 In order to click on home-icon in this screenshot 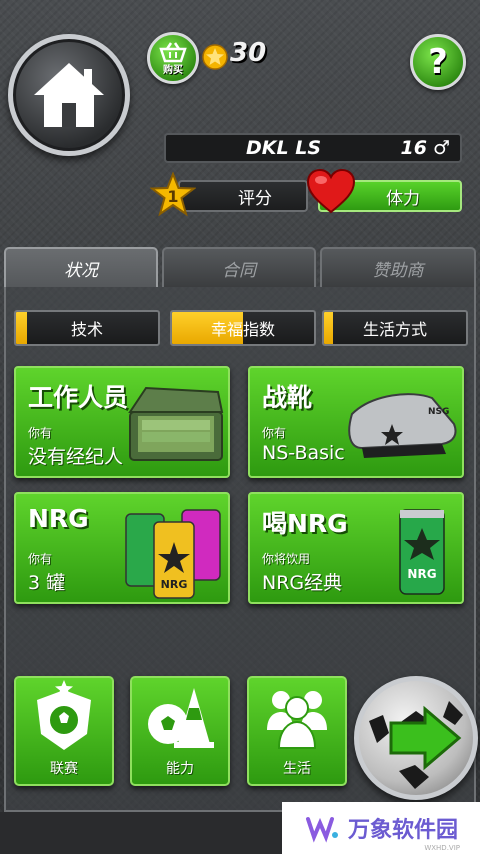, I will do `click(69, 95)`.